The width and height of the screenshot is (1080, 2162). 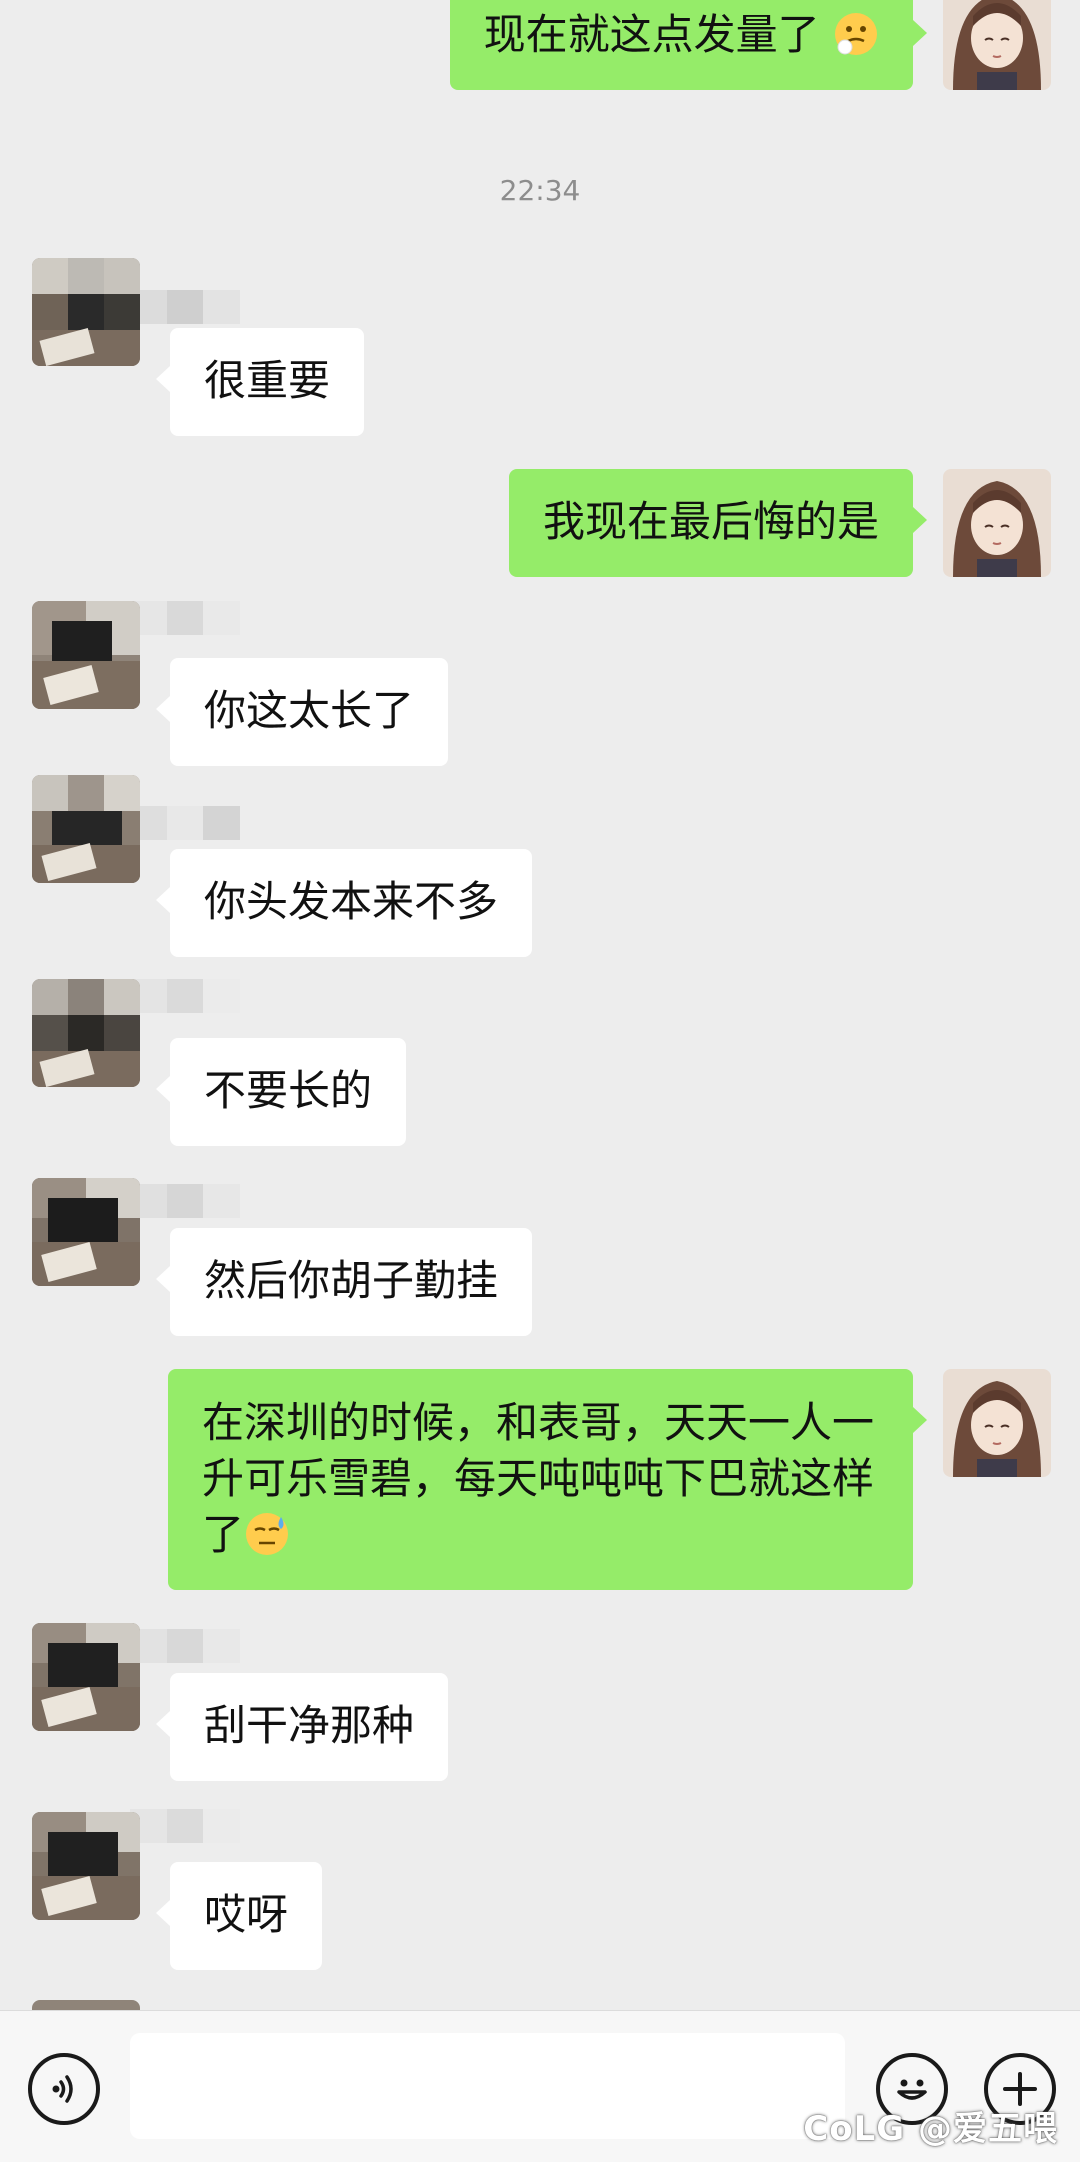 I want to click on message-bubble-sent: 我现在最后悔的是, so click(x=718, y=523).